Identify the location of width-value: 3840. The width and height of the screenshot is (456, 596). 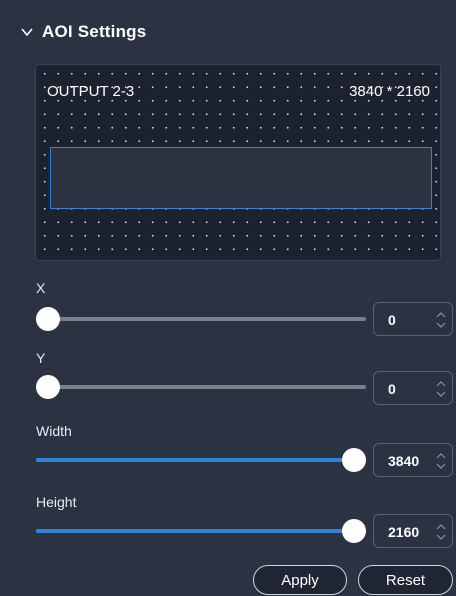
(403, 461).